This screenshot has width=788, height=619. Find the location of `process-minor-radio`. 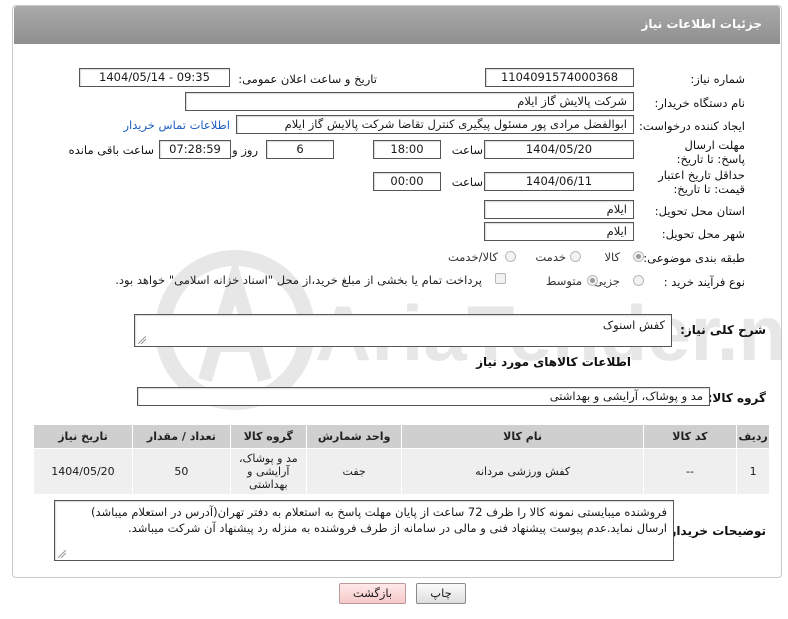

process-minor-radio is located at coordinates (638, 280).